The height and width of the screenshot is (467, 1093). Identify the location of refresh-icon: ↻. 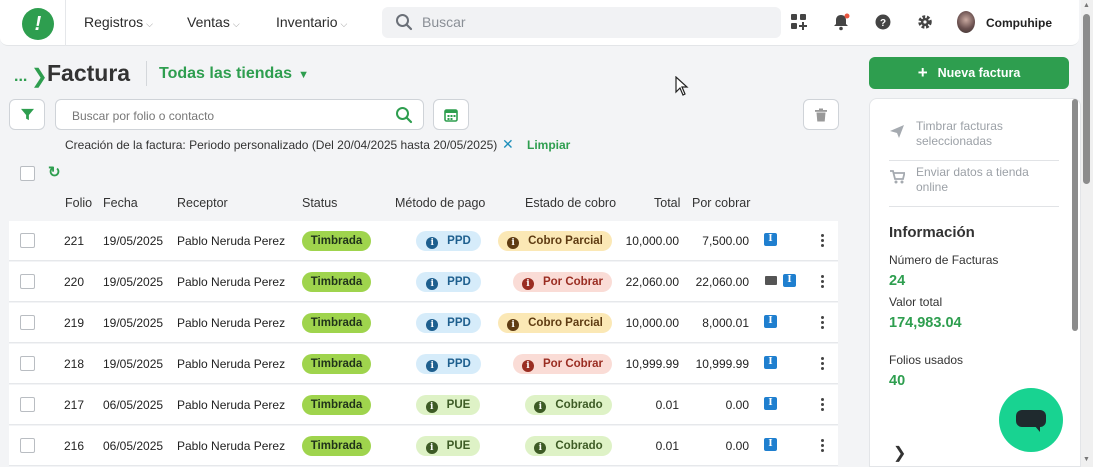
(54, 172).